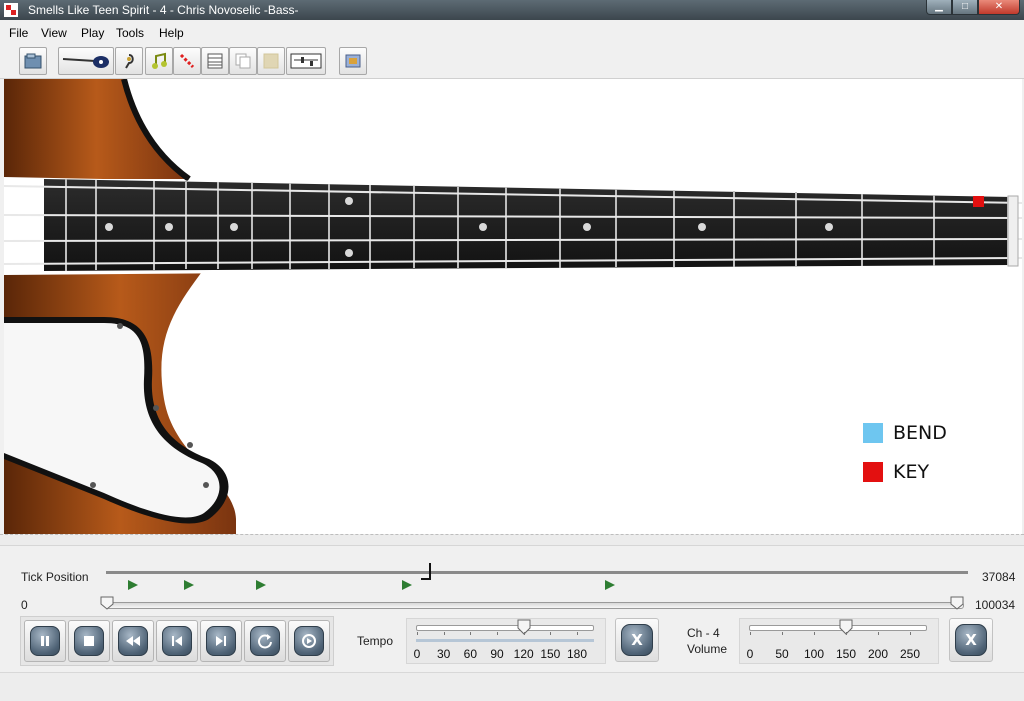  Describe the element at coordinates (426, 571) in the screenshot. I see `tick-cursor` at that location.